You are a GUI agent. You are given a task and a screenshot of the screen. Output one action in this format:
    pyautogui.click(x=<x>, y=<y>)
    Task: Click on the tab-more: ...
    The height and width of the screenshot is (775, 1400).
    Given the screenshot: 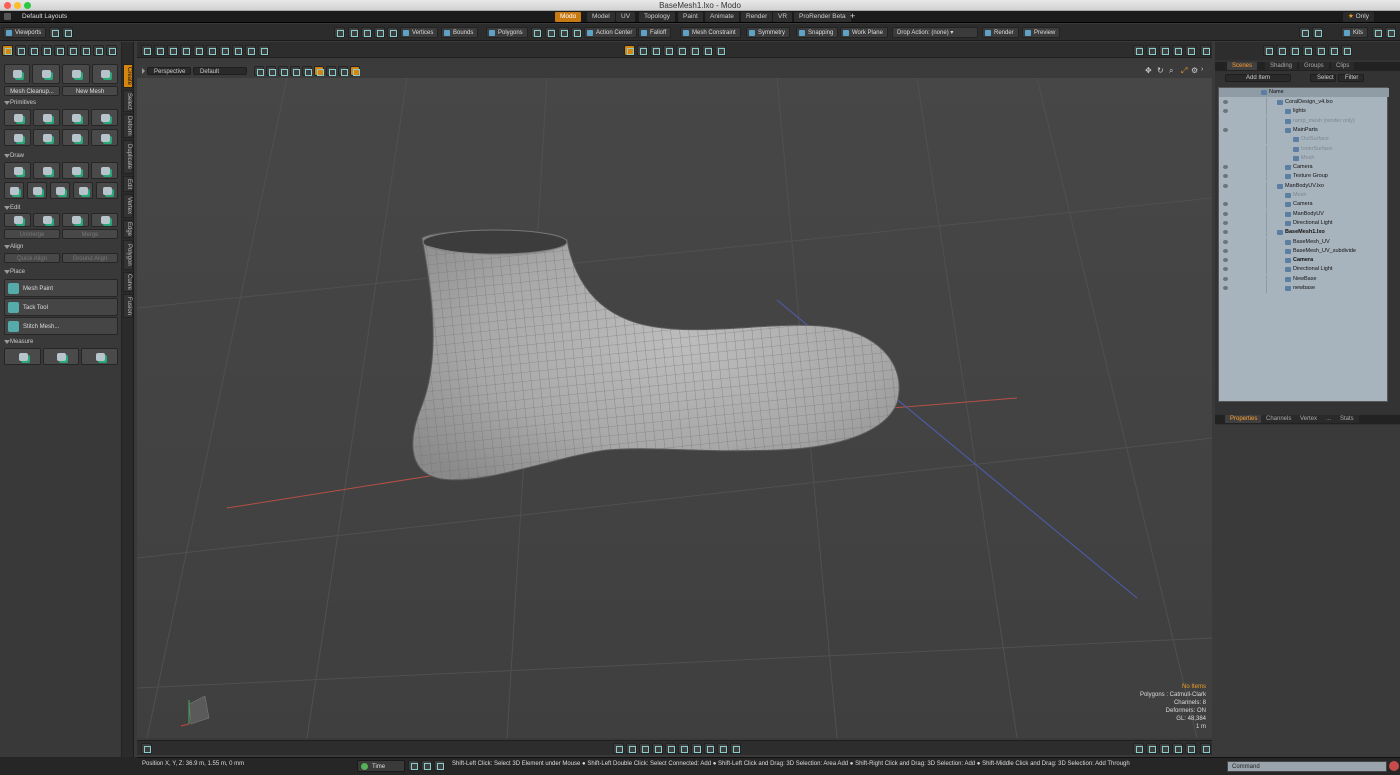 What is the action you would take?
    pyautogui.click(x=1329, y=419)
    